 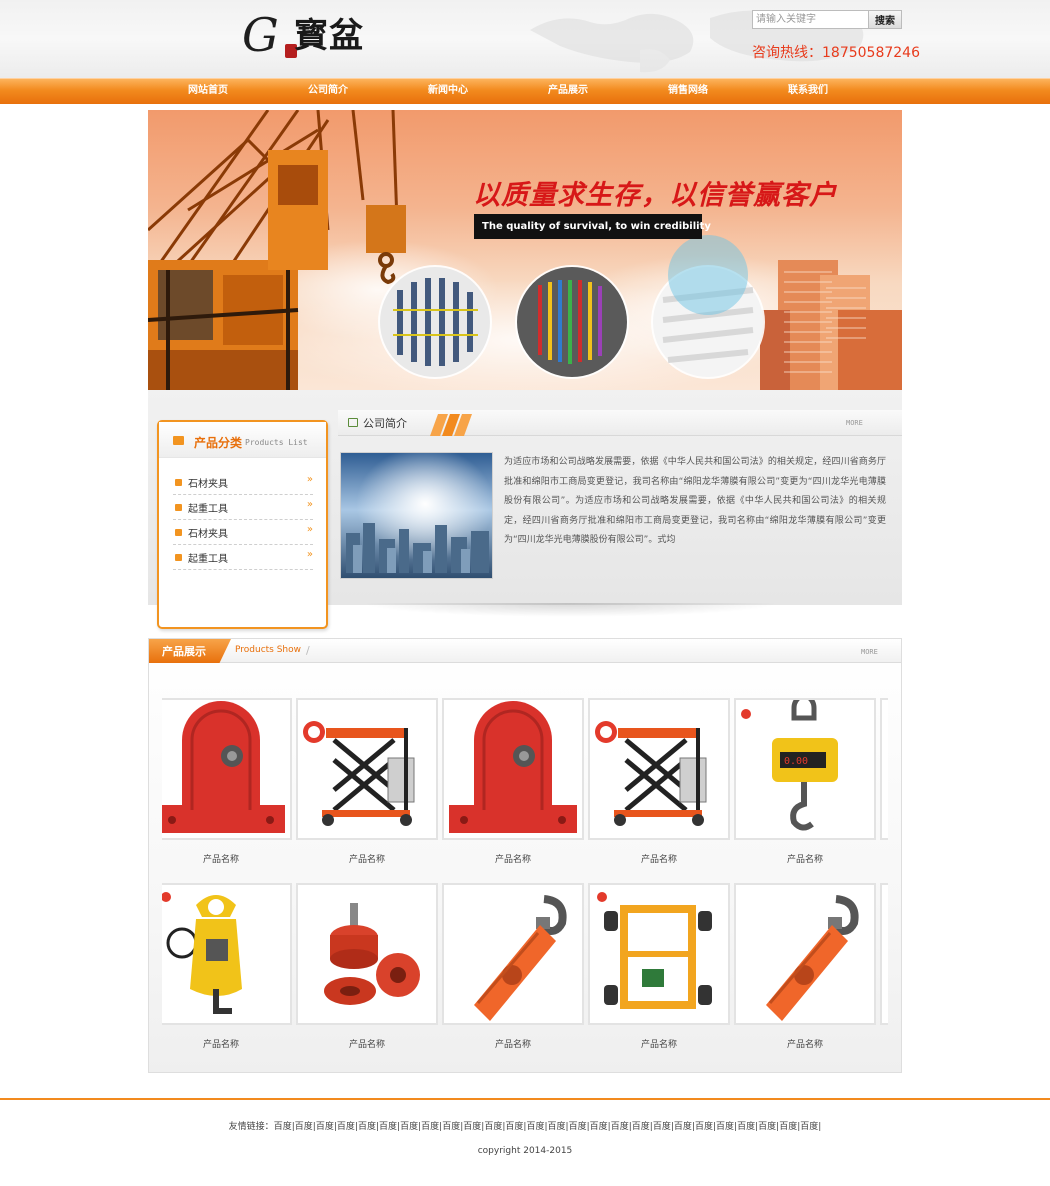 What do you see at coordinates (525, 651) in the screenshot?
I see `products-section-header: 产品展示 Products Show / MORE` at bounding box center [525, 651].